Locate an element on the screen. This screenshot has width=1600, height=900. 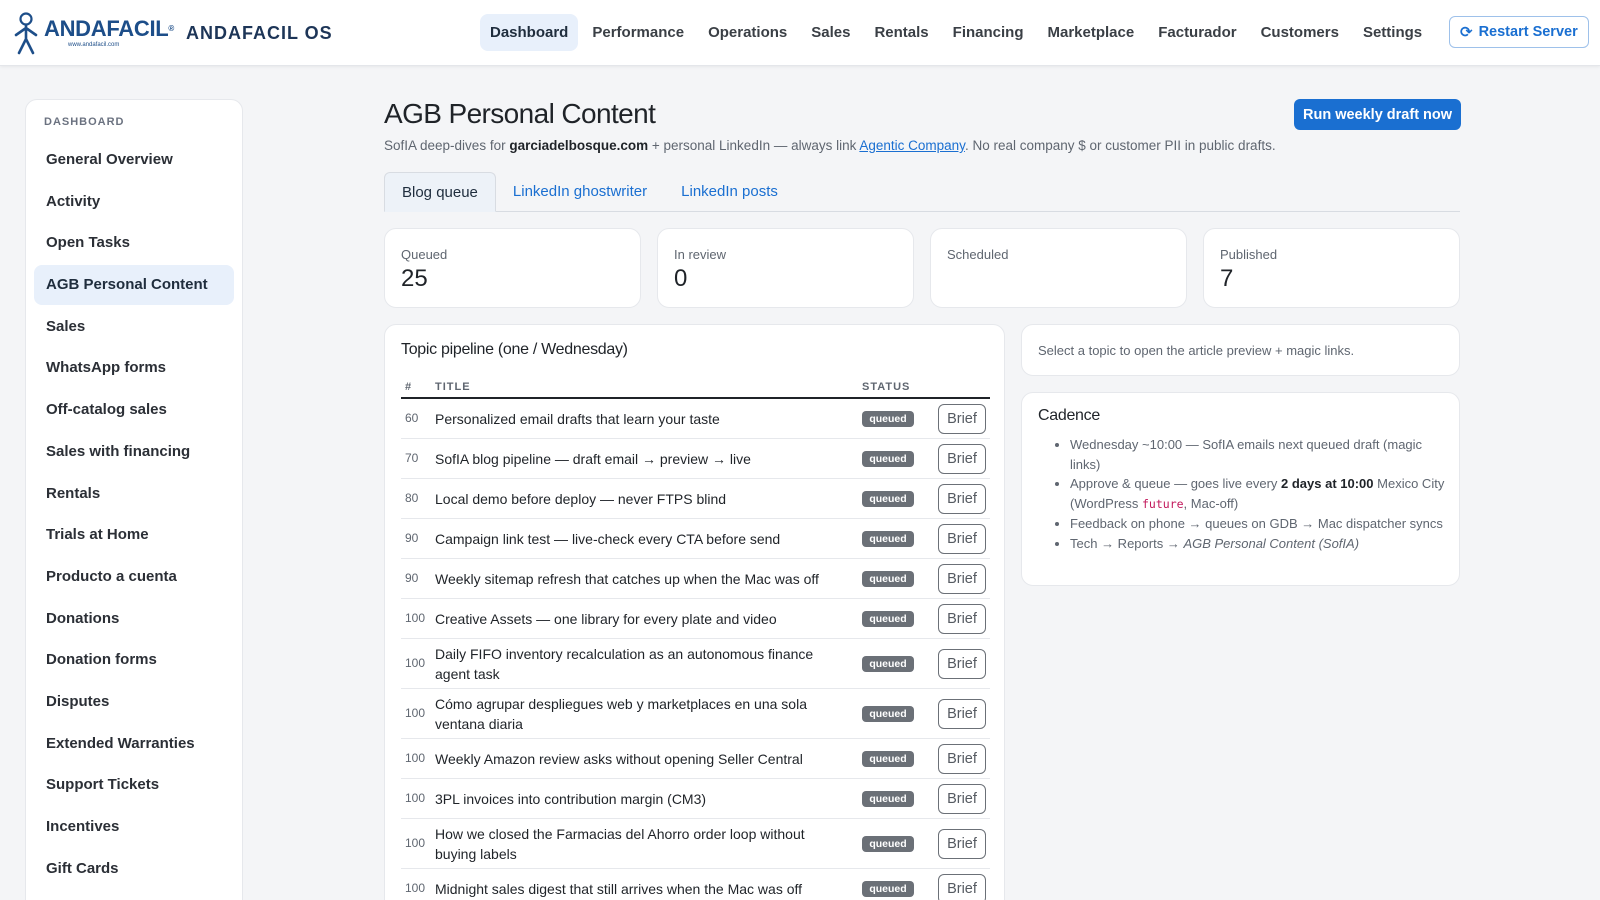
agentic-company-link: Agentic Company is located at coordinates (912, 145).